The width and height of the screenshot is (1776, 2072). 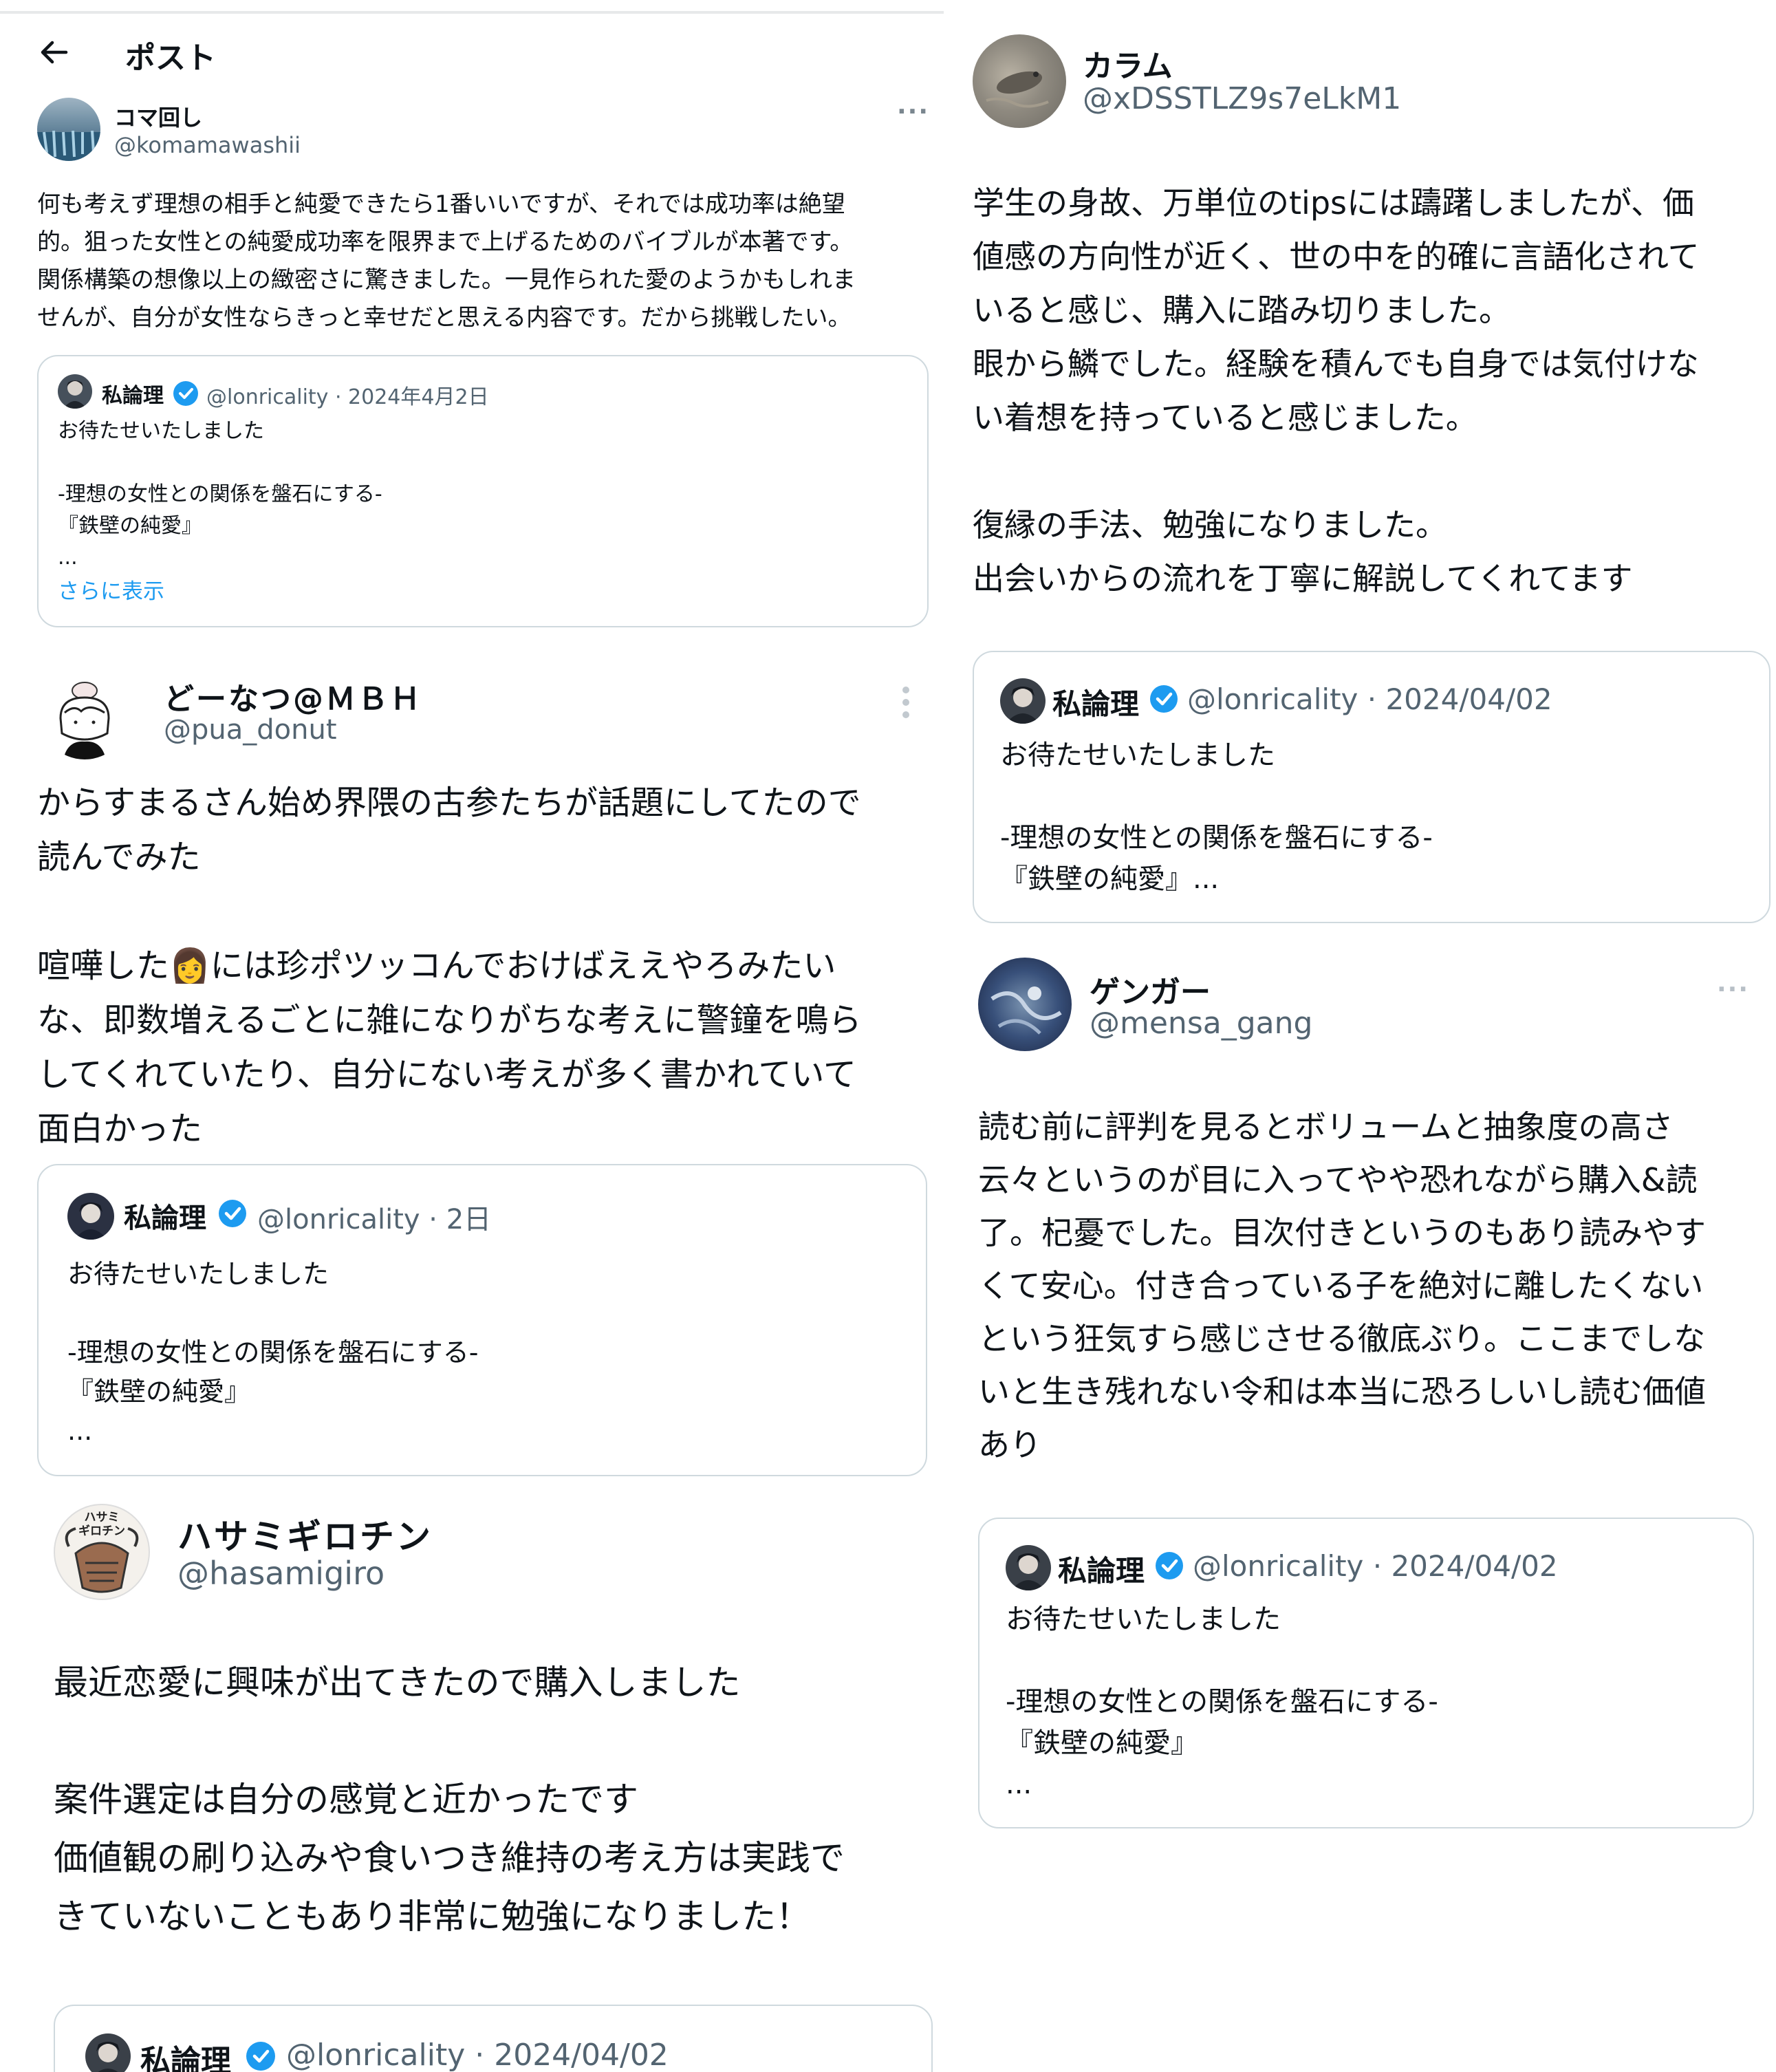 I want to click on author-handle: @hasamigiro, so click(x=281, y=1573).